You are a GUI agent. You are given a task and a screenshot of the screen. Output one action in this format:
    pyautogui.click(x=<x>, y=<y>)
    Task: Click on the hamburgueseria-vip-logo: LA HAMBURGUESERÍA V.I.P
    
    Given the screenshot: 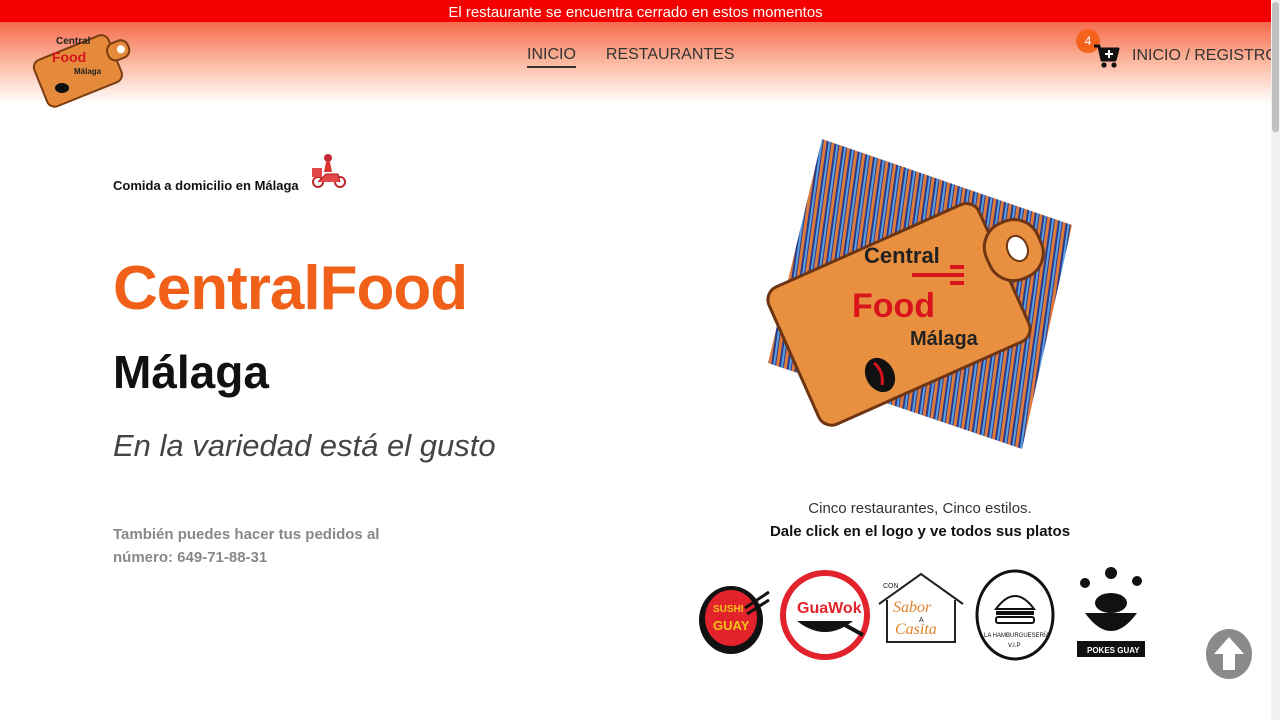 What is the action you would take?
    pyautogui.click(x=1015, y=615)
    